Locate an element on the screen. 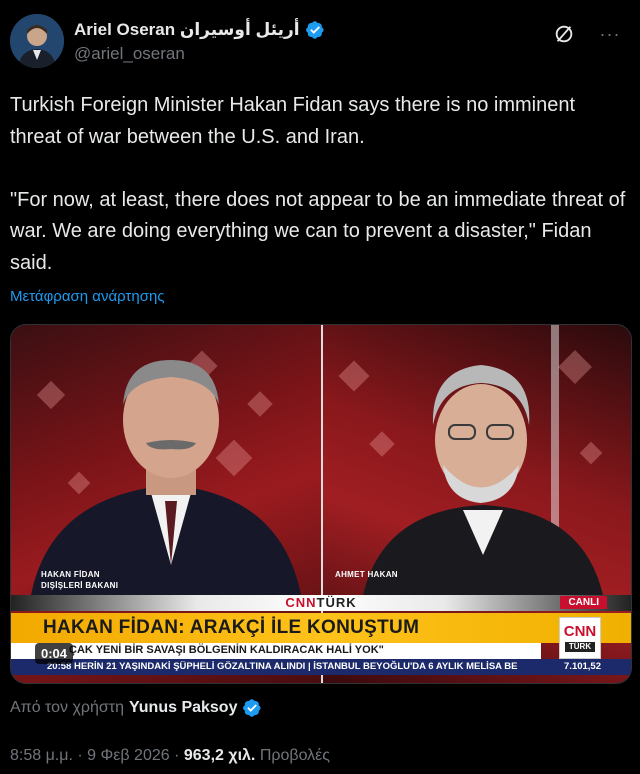 This screenshot has width=640, height=774. brand-logo: CNNTÜRK is located at coordinates (321, 603).